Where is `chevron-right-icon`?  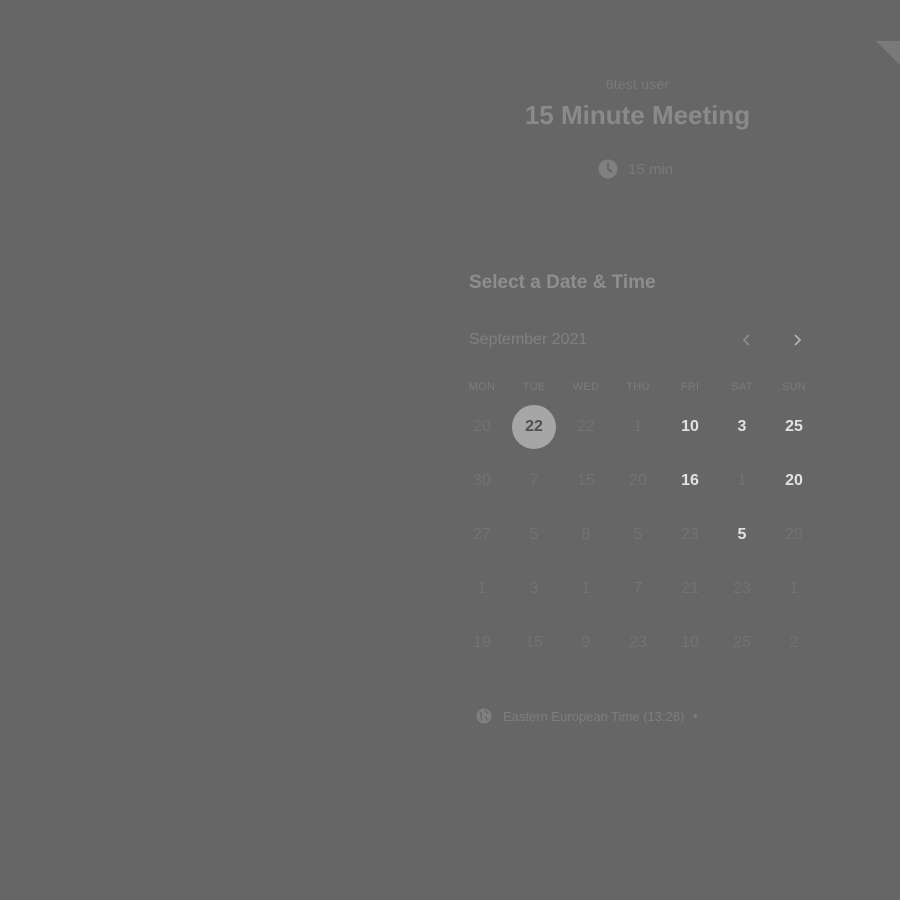
chevron-right-icon is located at coordinates (798, 340).